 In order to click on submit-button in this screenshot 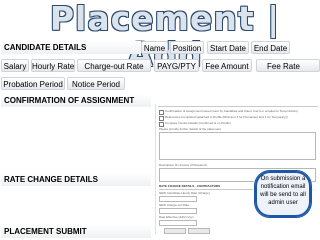, I will do `click(199, 231)`.